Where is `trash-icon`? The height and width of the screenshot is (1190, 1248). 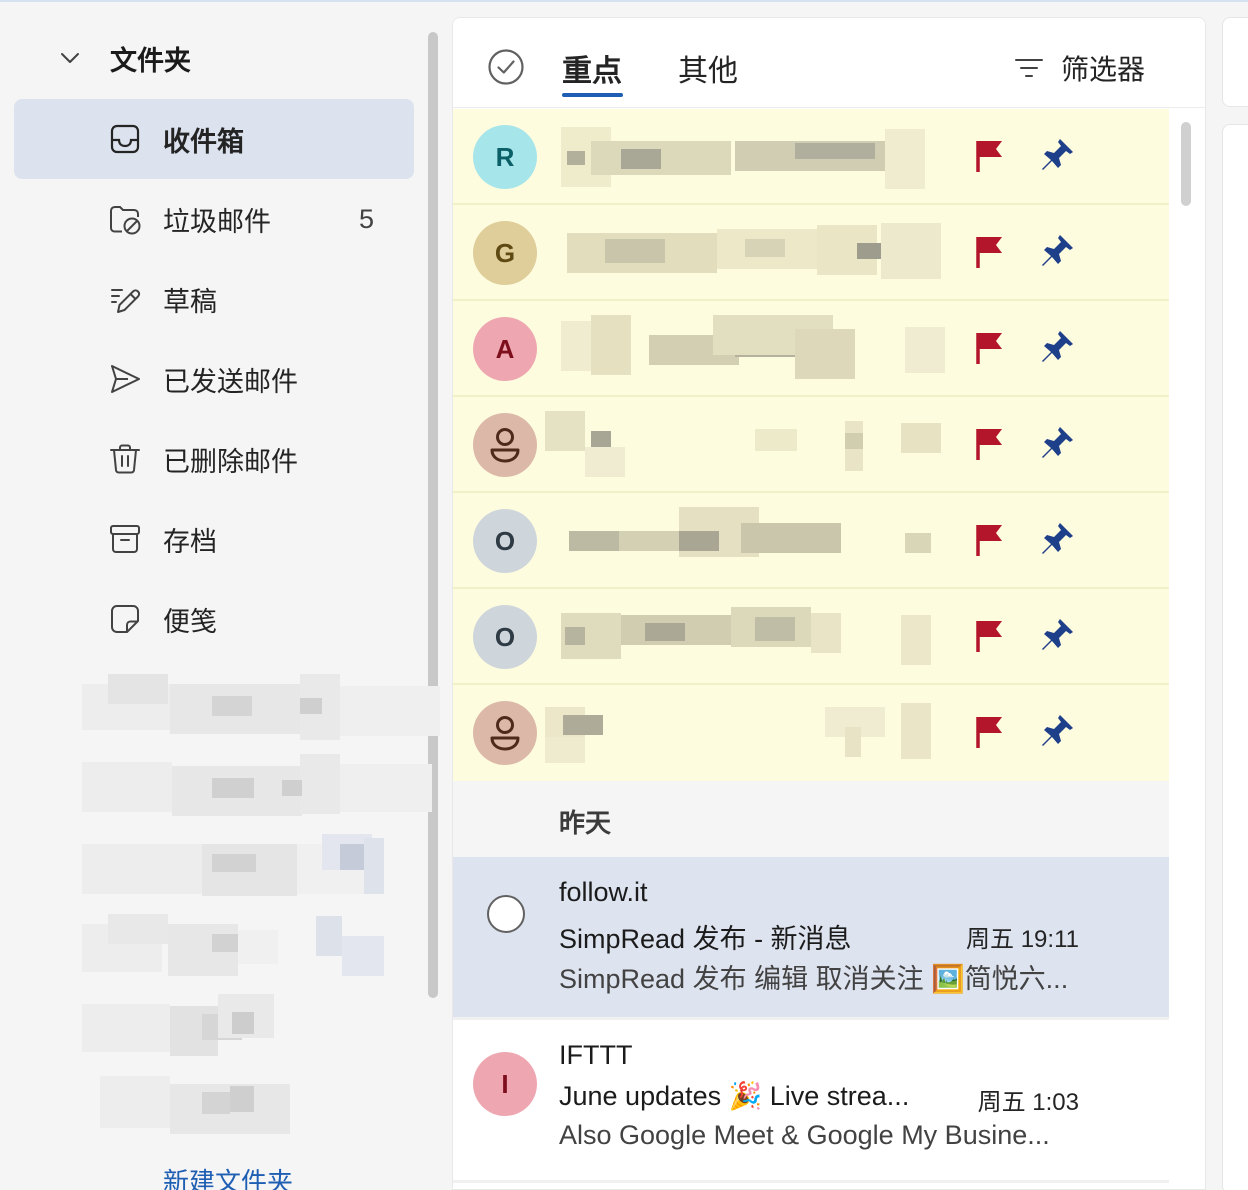 trash-icon is located at coordinates (125, 459).